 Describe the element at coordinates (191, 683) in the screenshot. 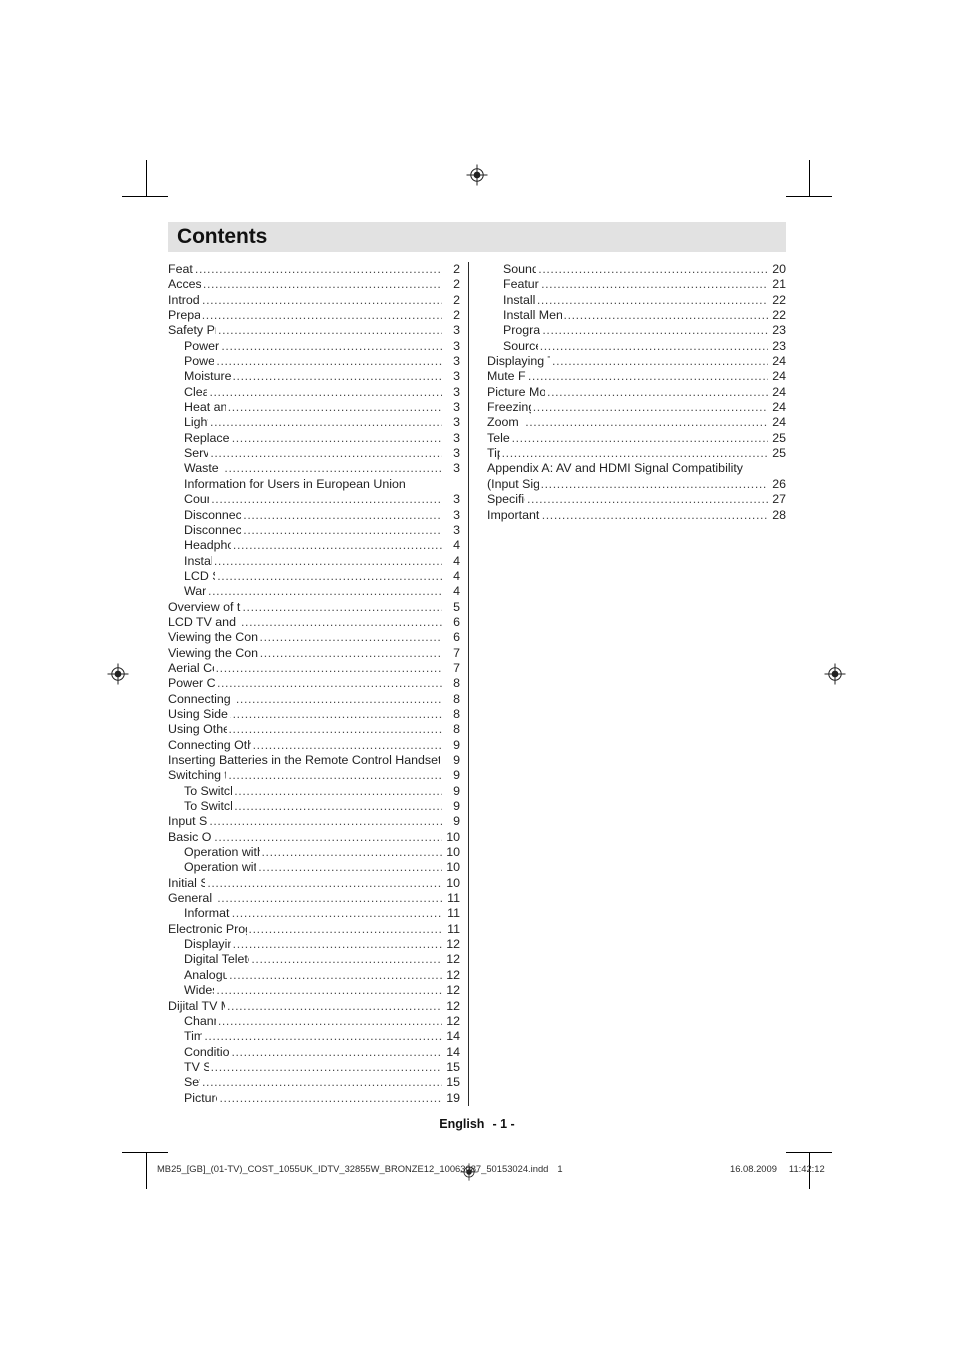

I see `toc-entry-label: Power Connection` at that location.